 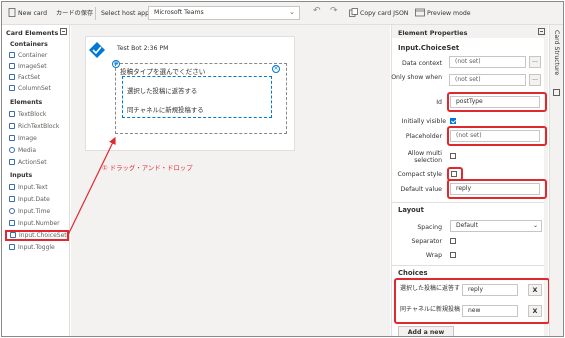 I want to click on image-icon, so click(x=12, y=138).